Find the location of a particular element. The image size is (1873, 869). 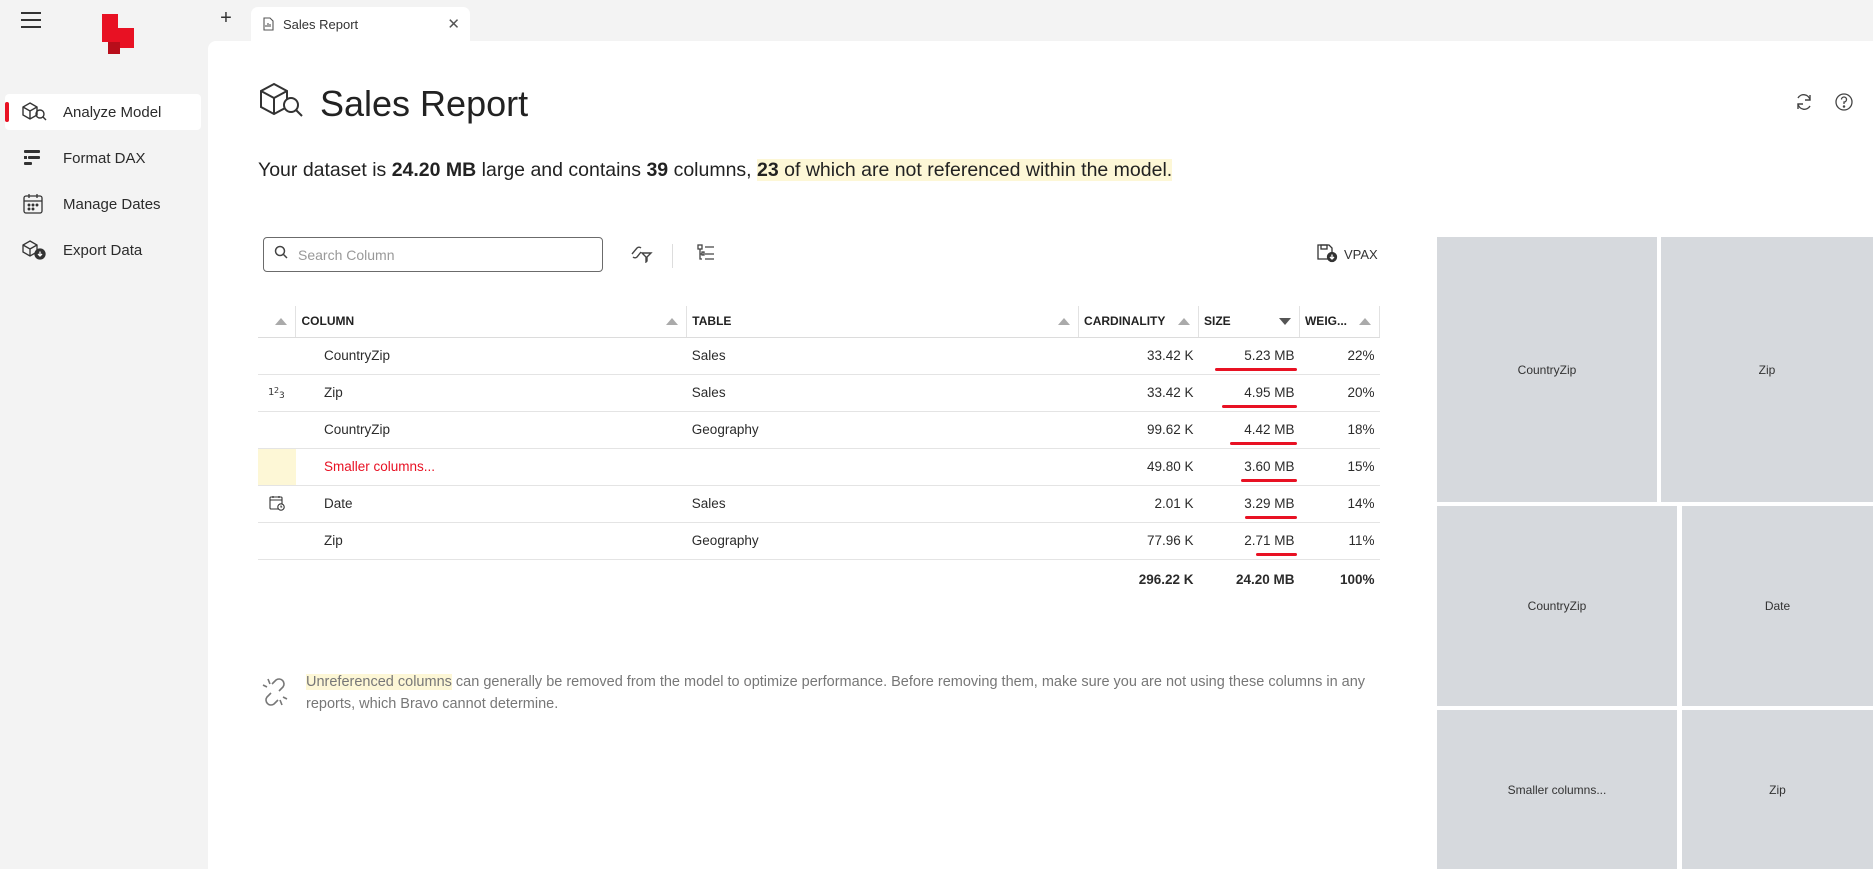

vpax-label: VPAX is located at coordinates (1361, 254).